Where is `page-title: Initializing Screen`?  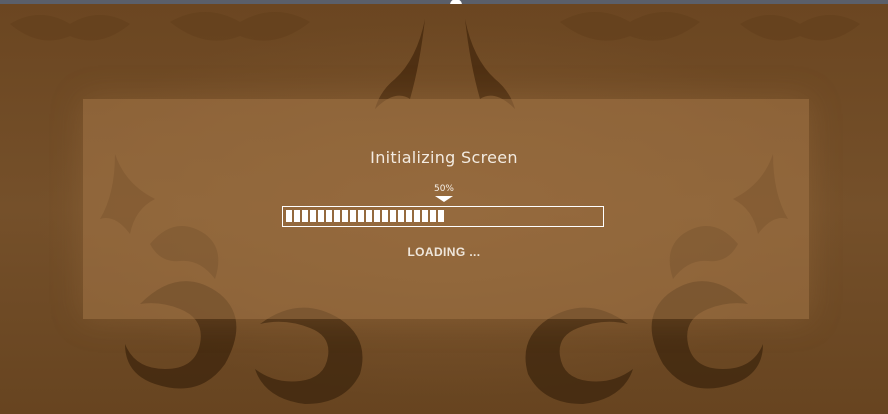 page-title: Initializing Screen is located at coordinates (444, 157).